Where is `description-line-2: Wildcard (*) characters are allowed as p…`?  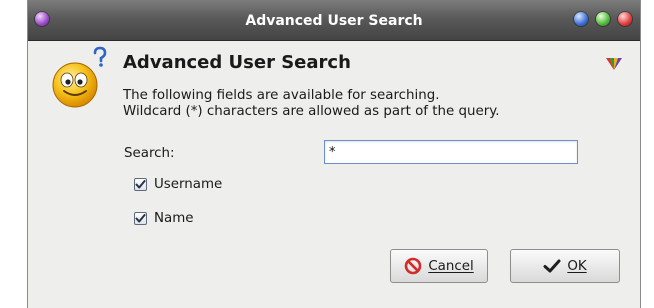
description-line-2: Wildcard (*) characters are allowed as p… is located at coordinates (311, 111).